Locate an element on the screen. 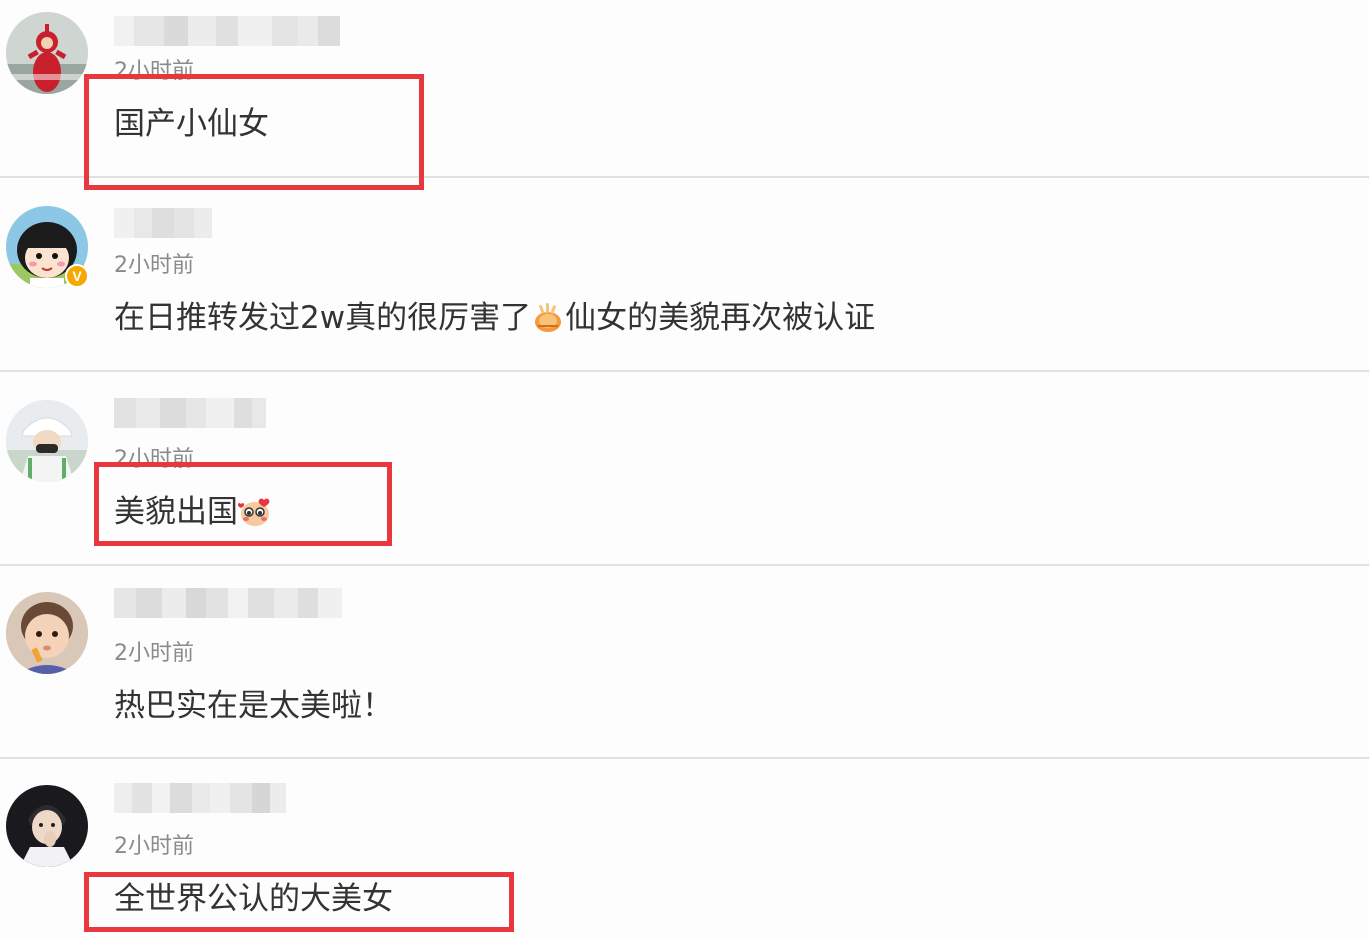  comment-text-content: 国产小仙女 is located at coordinates (191, 124).